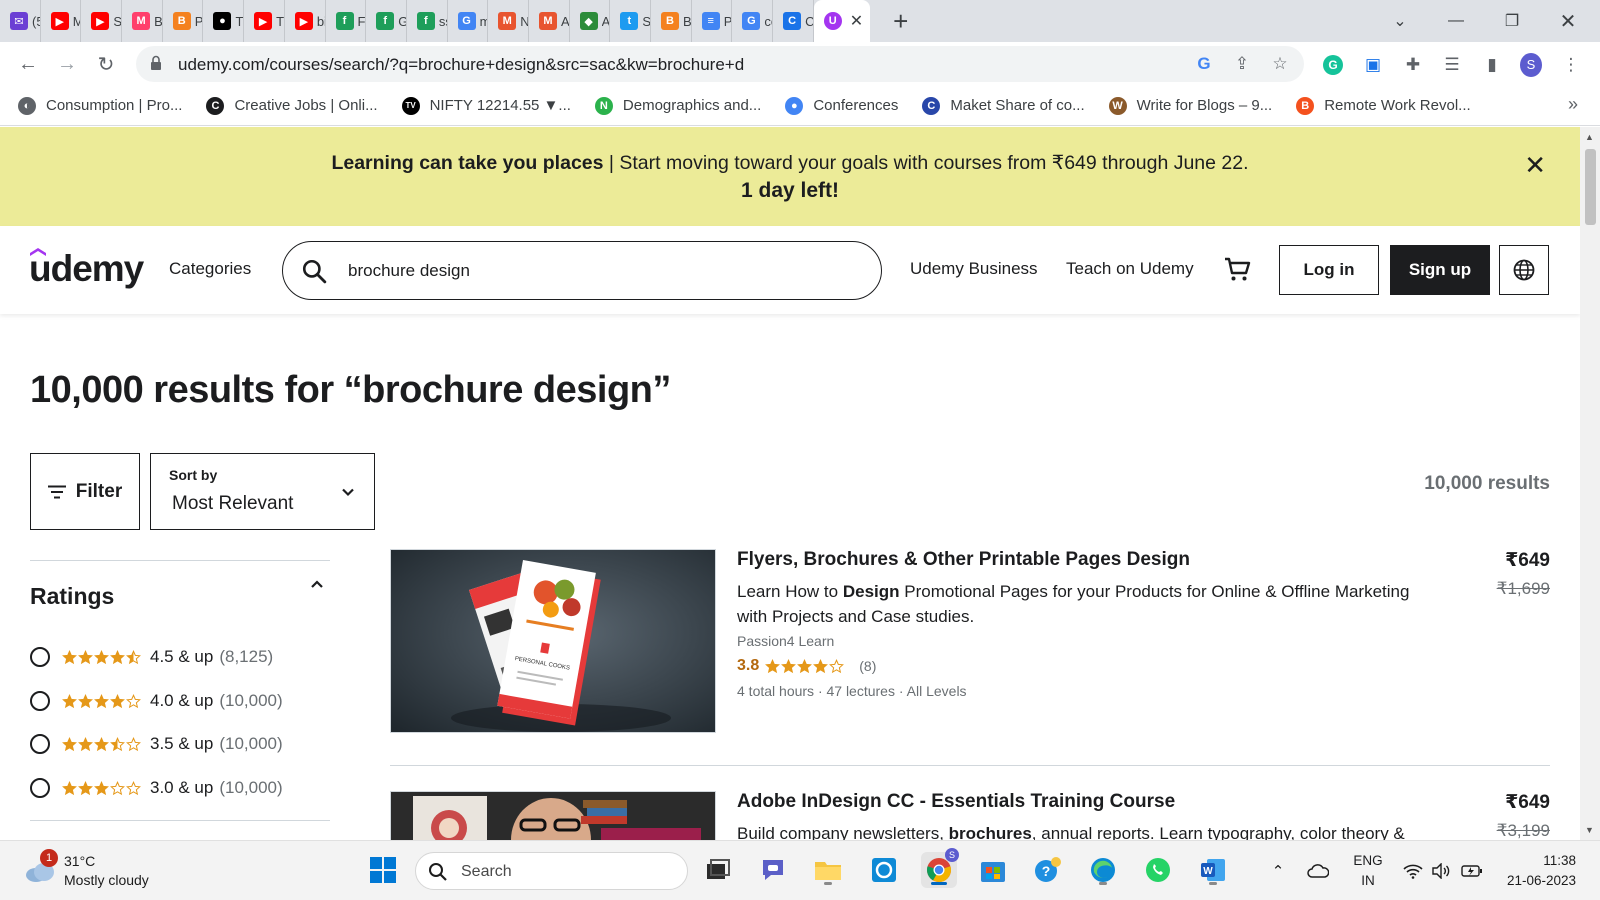 The height and width of the screenshot is (900, 1600). What do you see at coordinates (1329, 270) in the screenshot?
I see `login-button: Log in` at bounding box center [1329, 270].